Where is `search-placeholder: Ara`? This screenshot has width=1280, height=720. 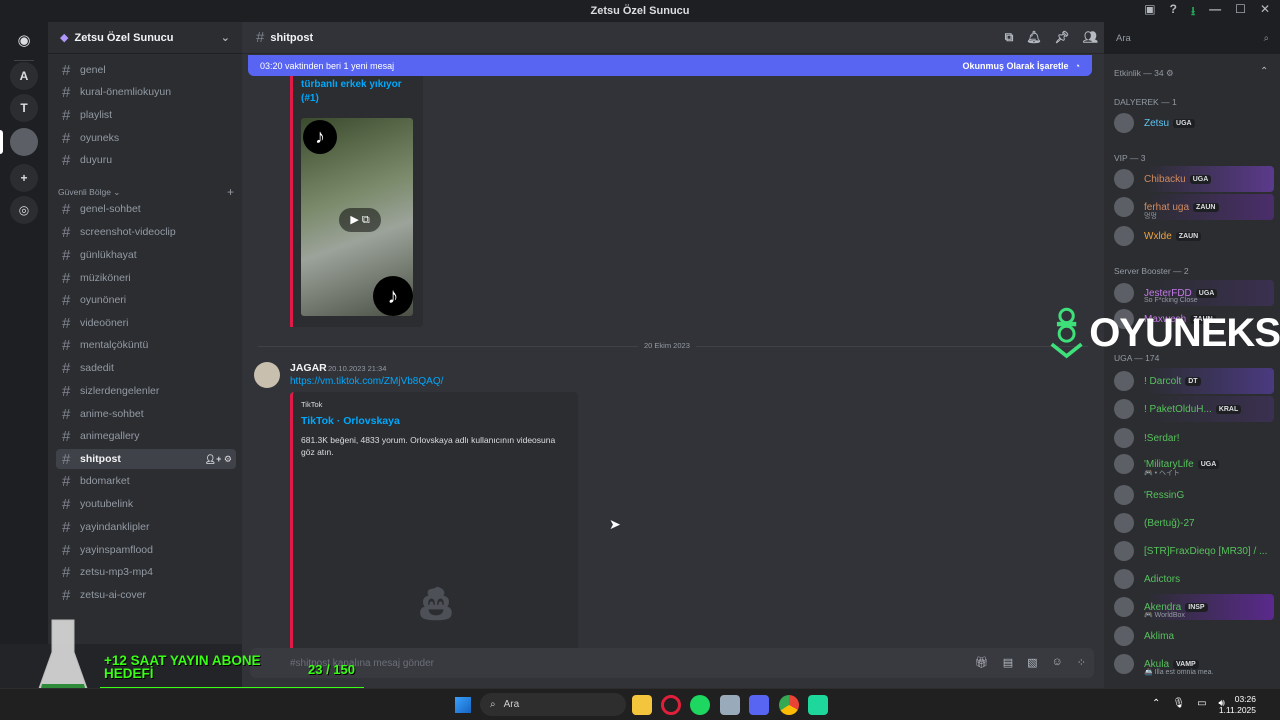
search-placeholder: Ara is located at coordinates (1123, 38).